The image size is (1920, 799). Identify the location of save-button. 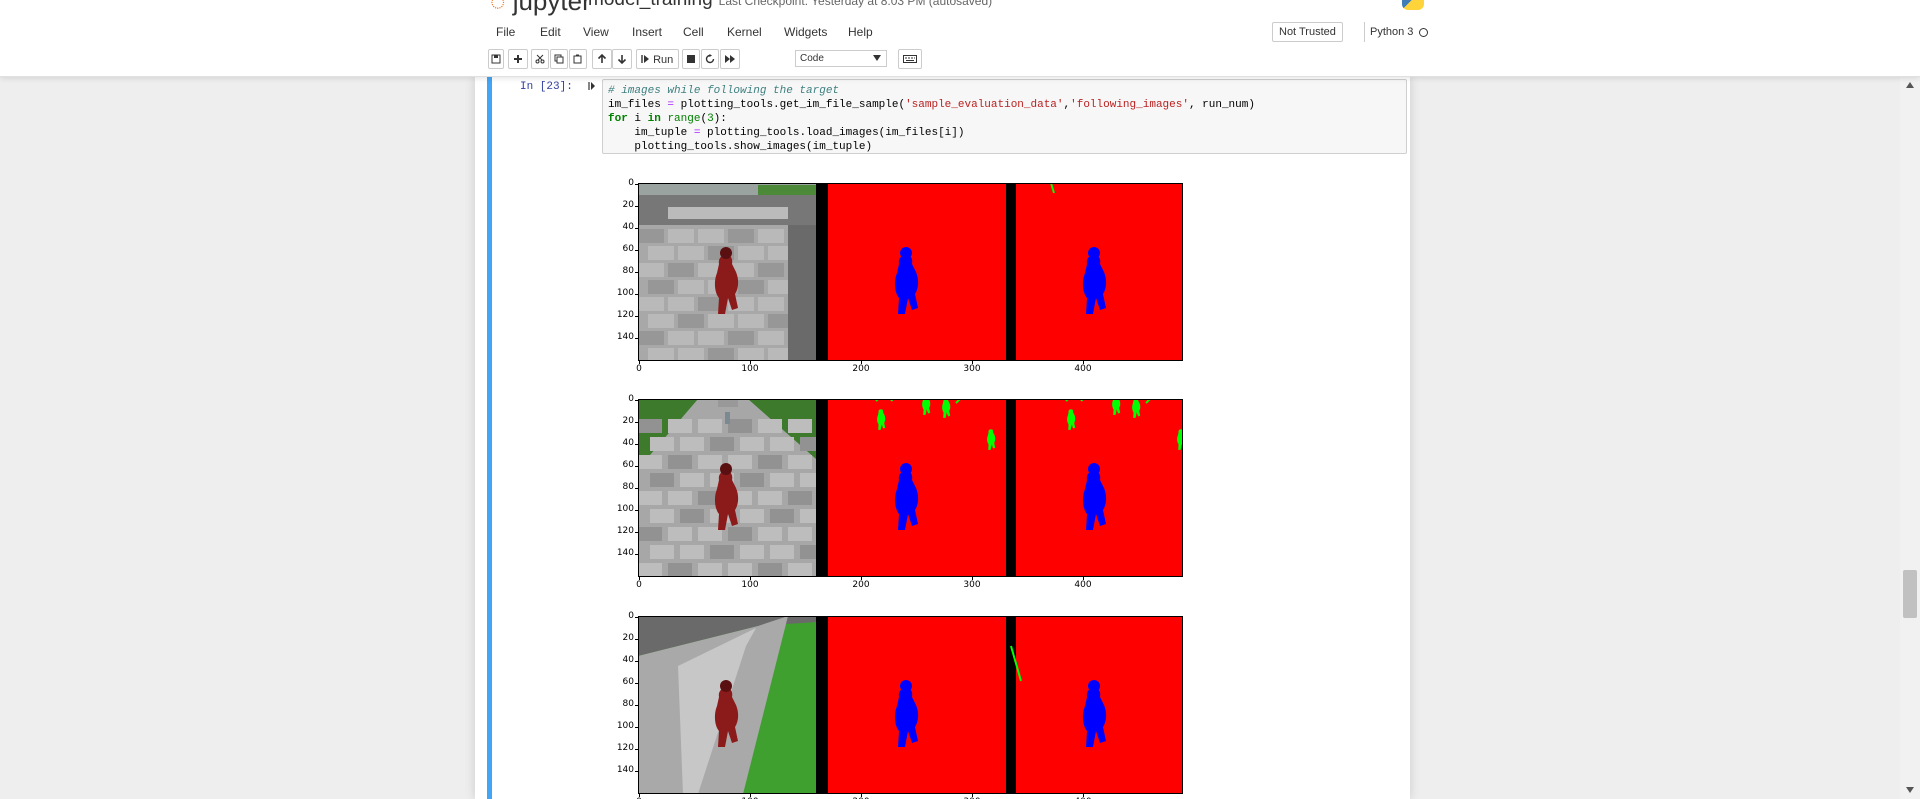
(496, 59).